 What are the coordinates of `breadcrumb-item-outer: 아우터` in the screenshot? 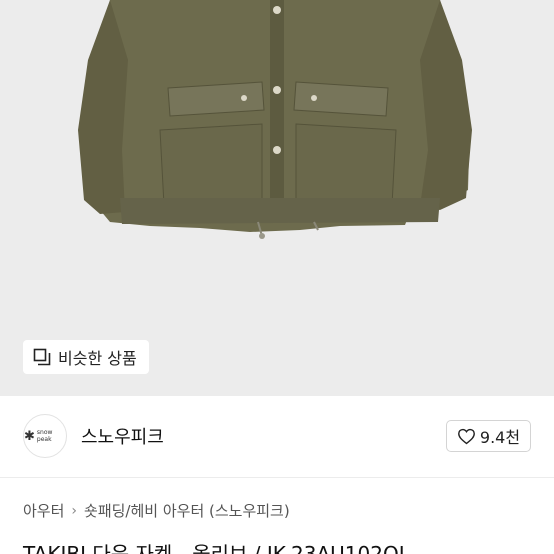 It's located at (43, 510).